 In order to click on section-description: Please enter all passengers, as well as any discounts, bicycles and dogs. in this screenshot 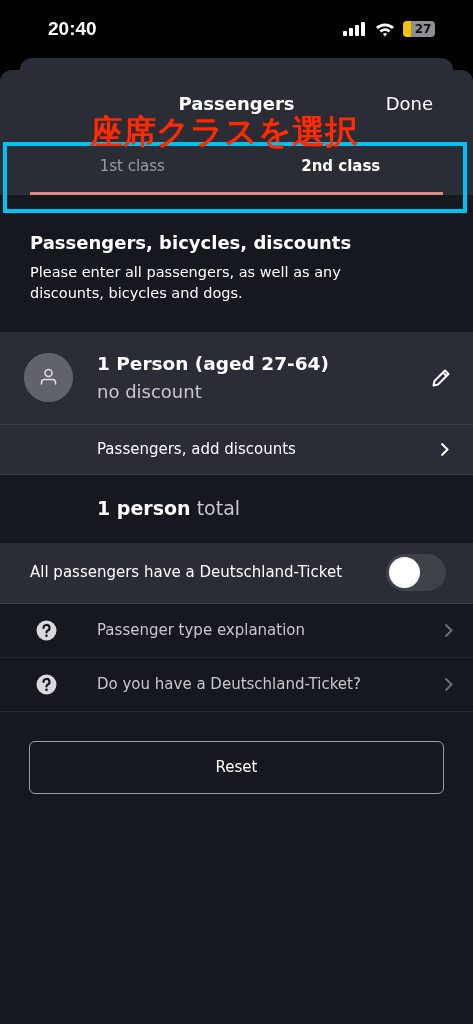, I will do `click(186, 282)`.